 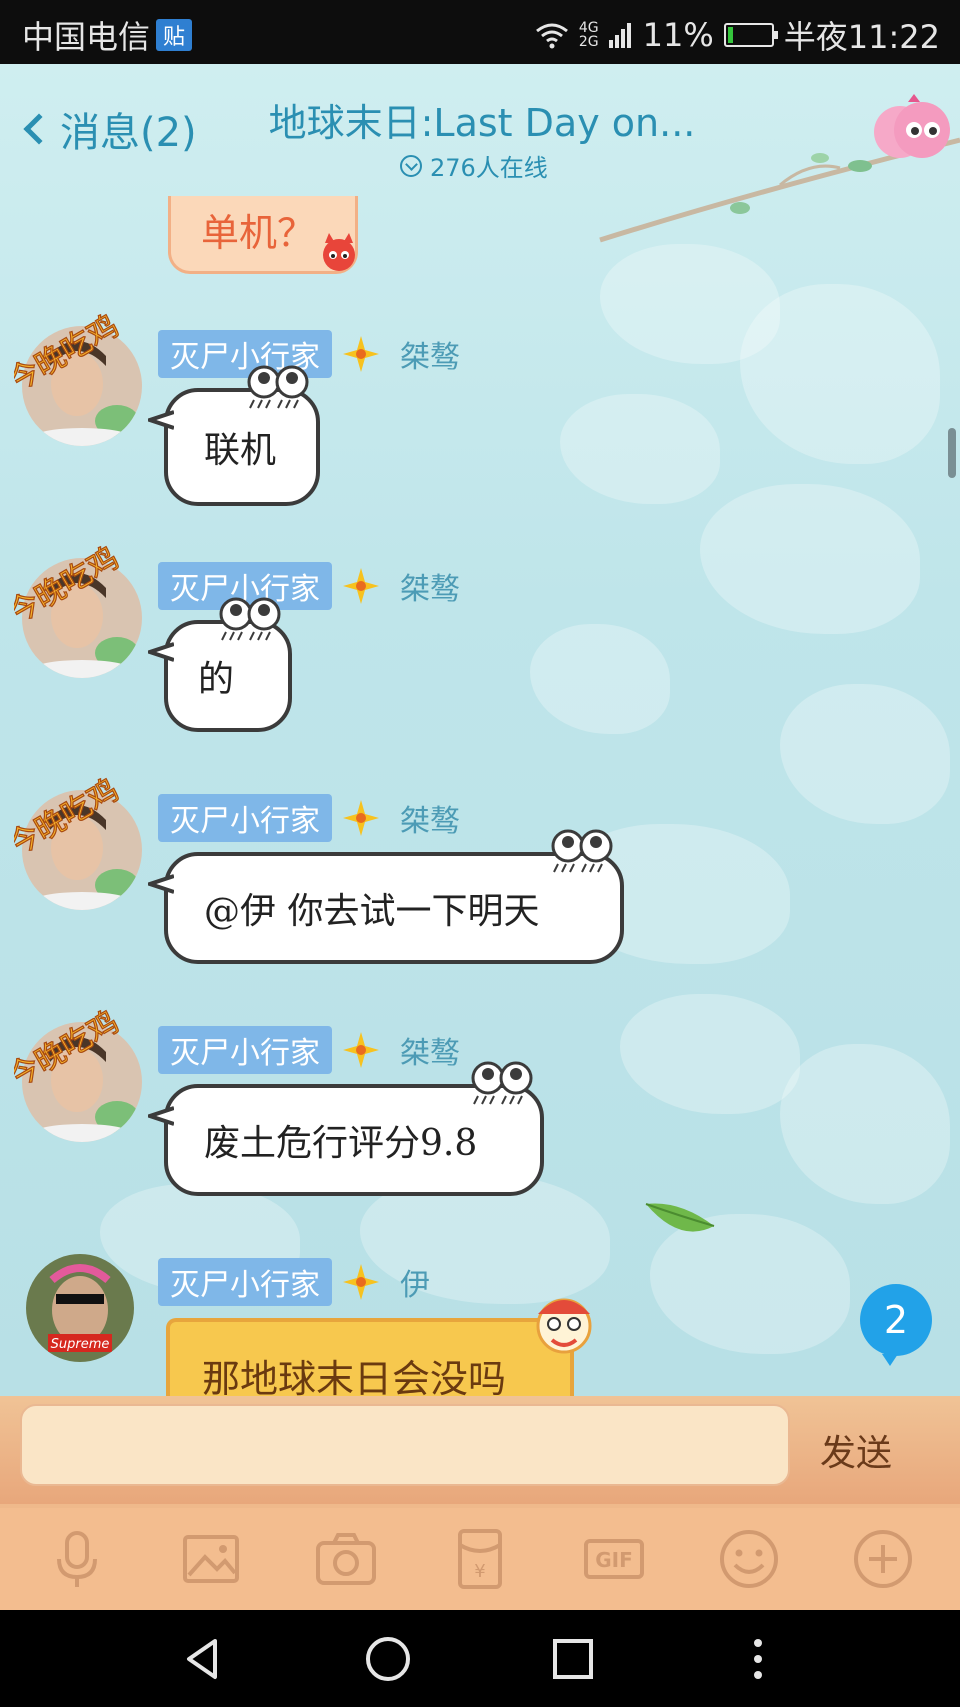 I want to click on input-strip: 发送, so click(x=480, y=1450).